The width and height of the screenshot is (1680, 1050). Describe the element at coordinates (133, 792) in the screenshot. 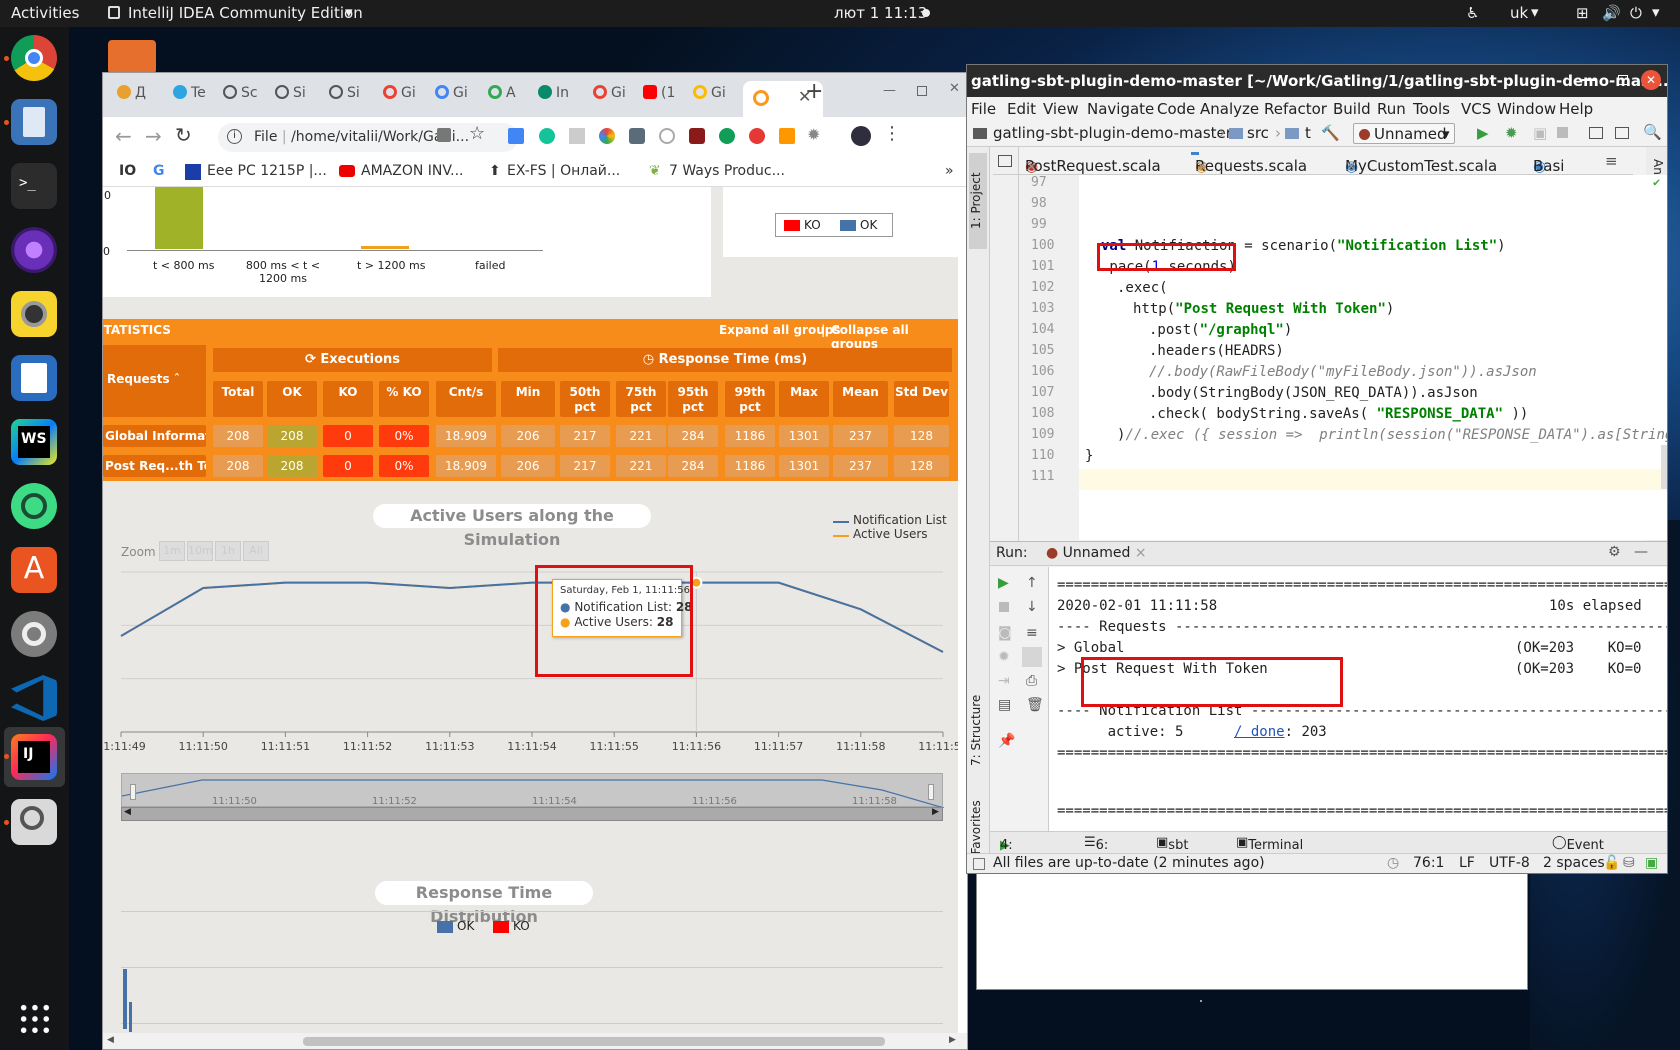

I see `navigator-left-handle` at that location.